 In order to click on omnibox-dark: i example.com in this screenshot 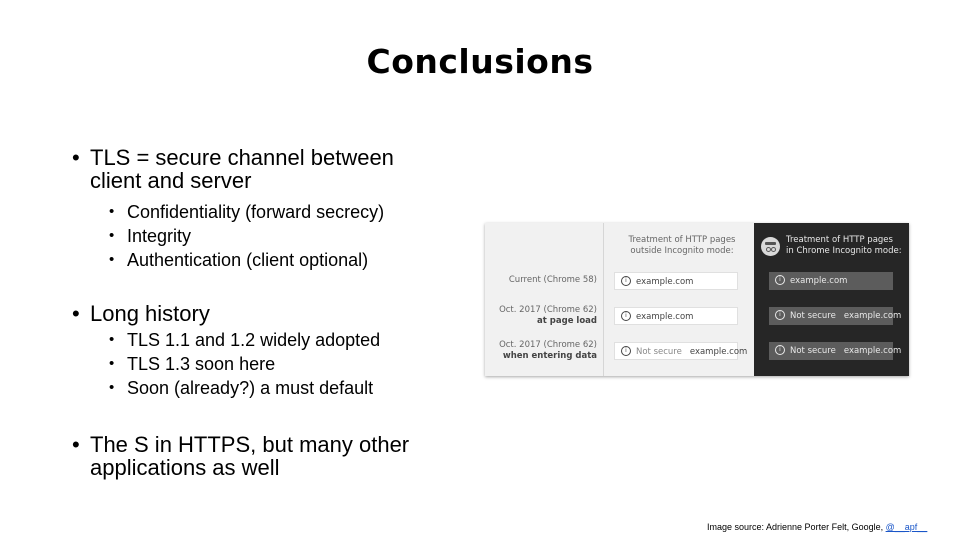, I will do `click(831, 281)`.